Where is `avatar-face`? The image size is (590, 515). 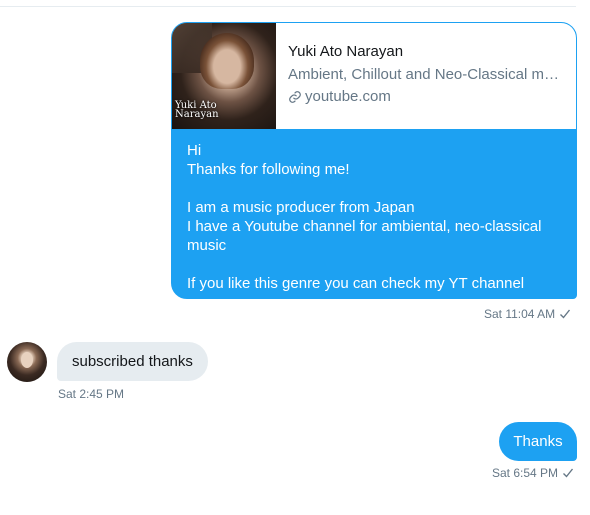
avatar-face is located at coordinates (27, 360).